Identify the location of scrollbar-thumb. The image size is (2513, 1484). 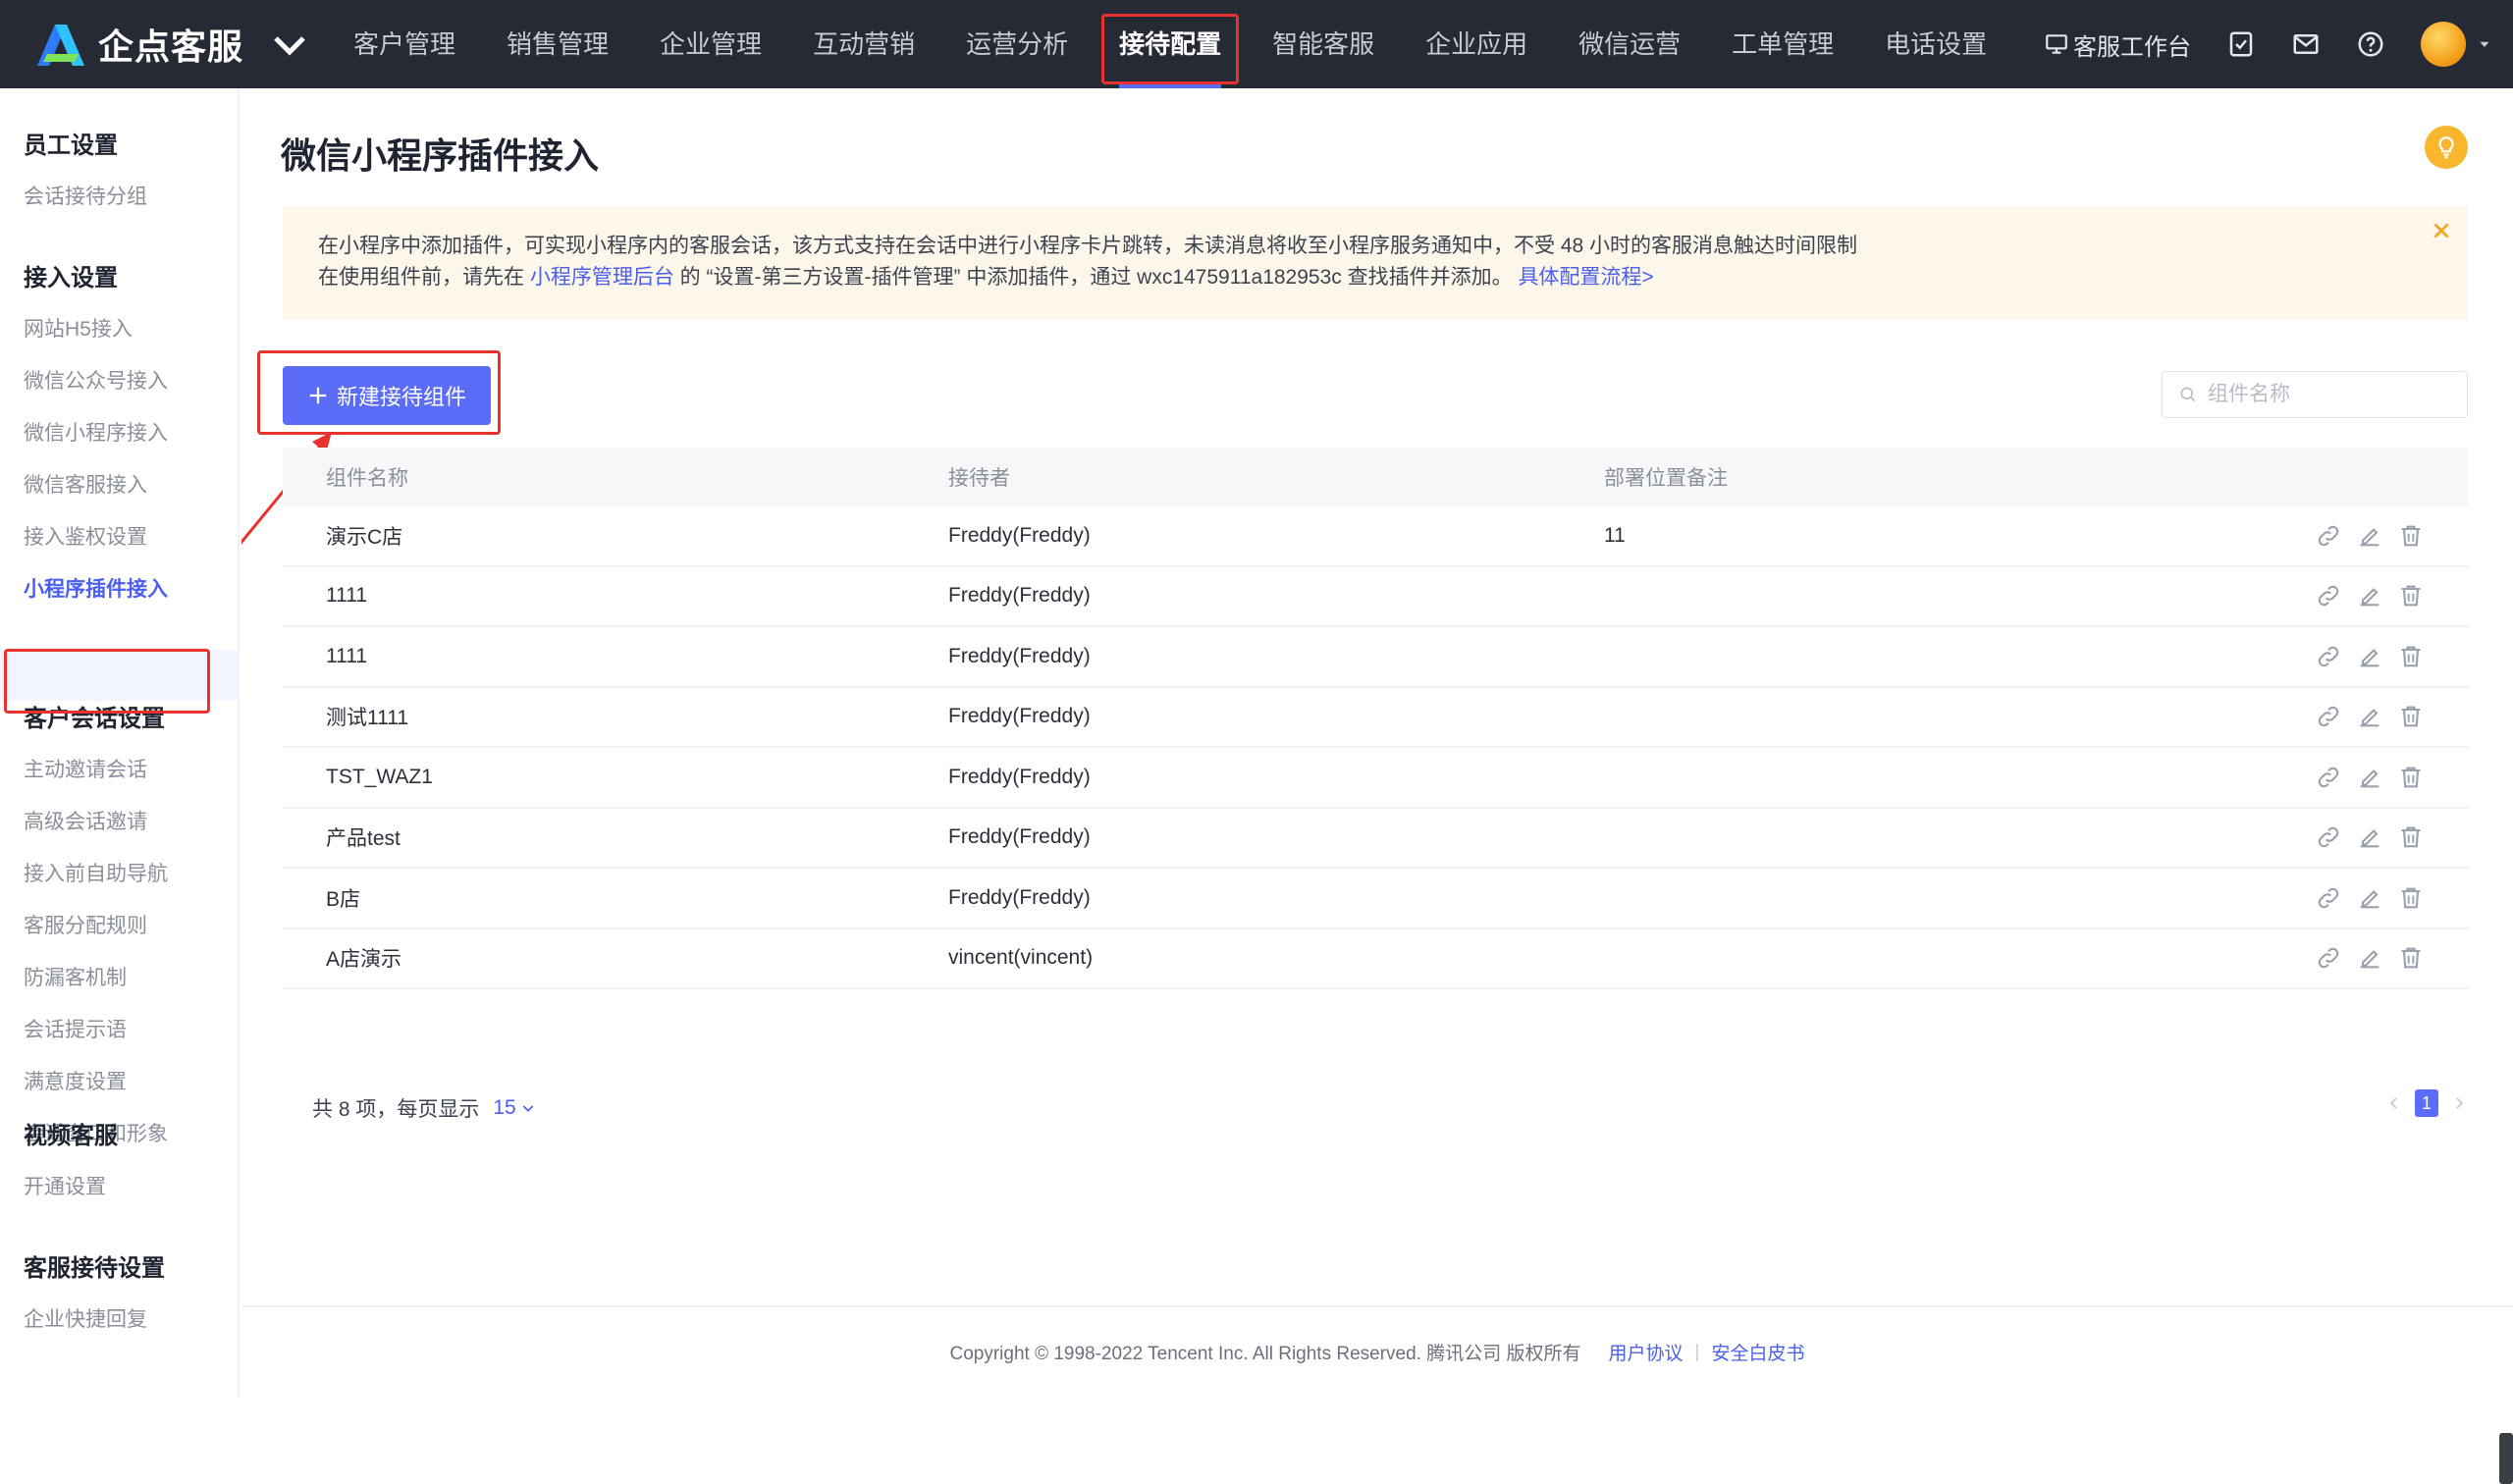
(2506, 1458).